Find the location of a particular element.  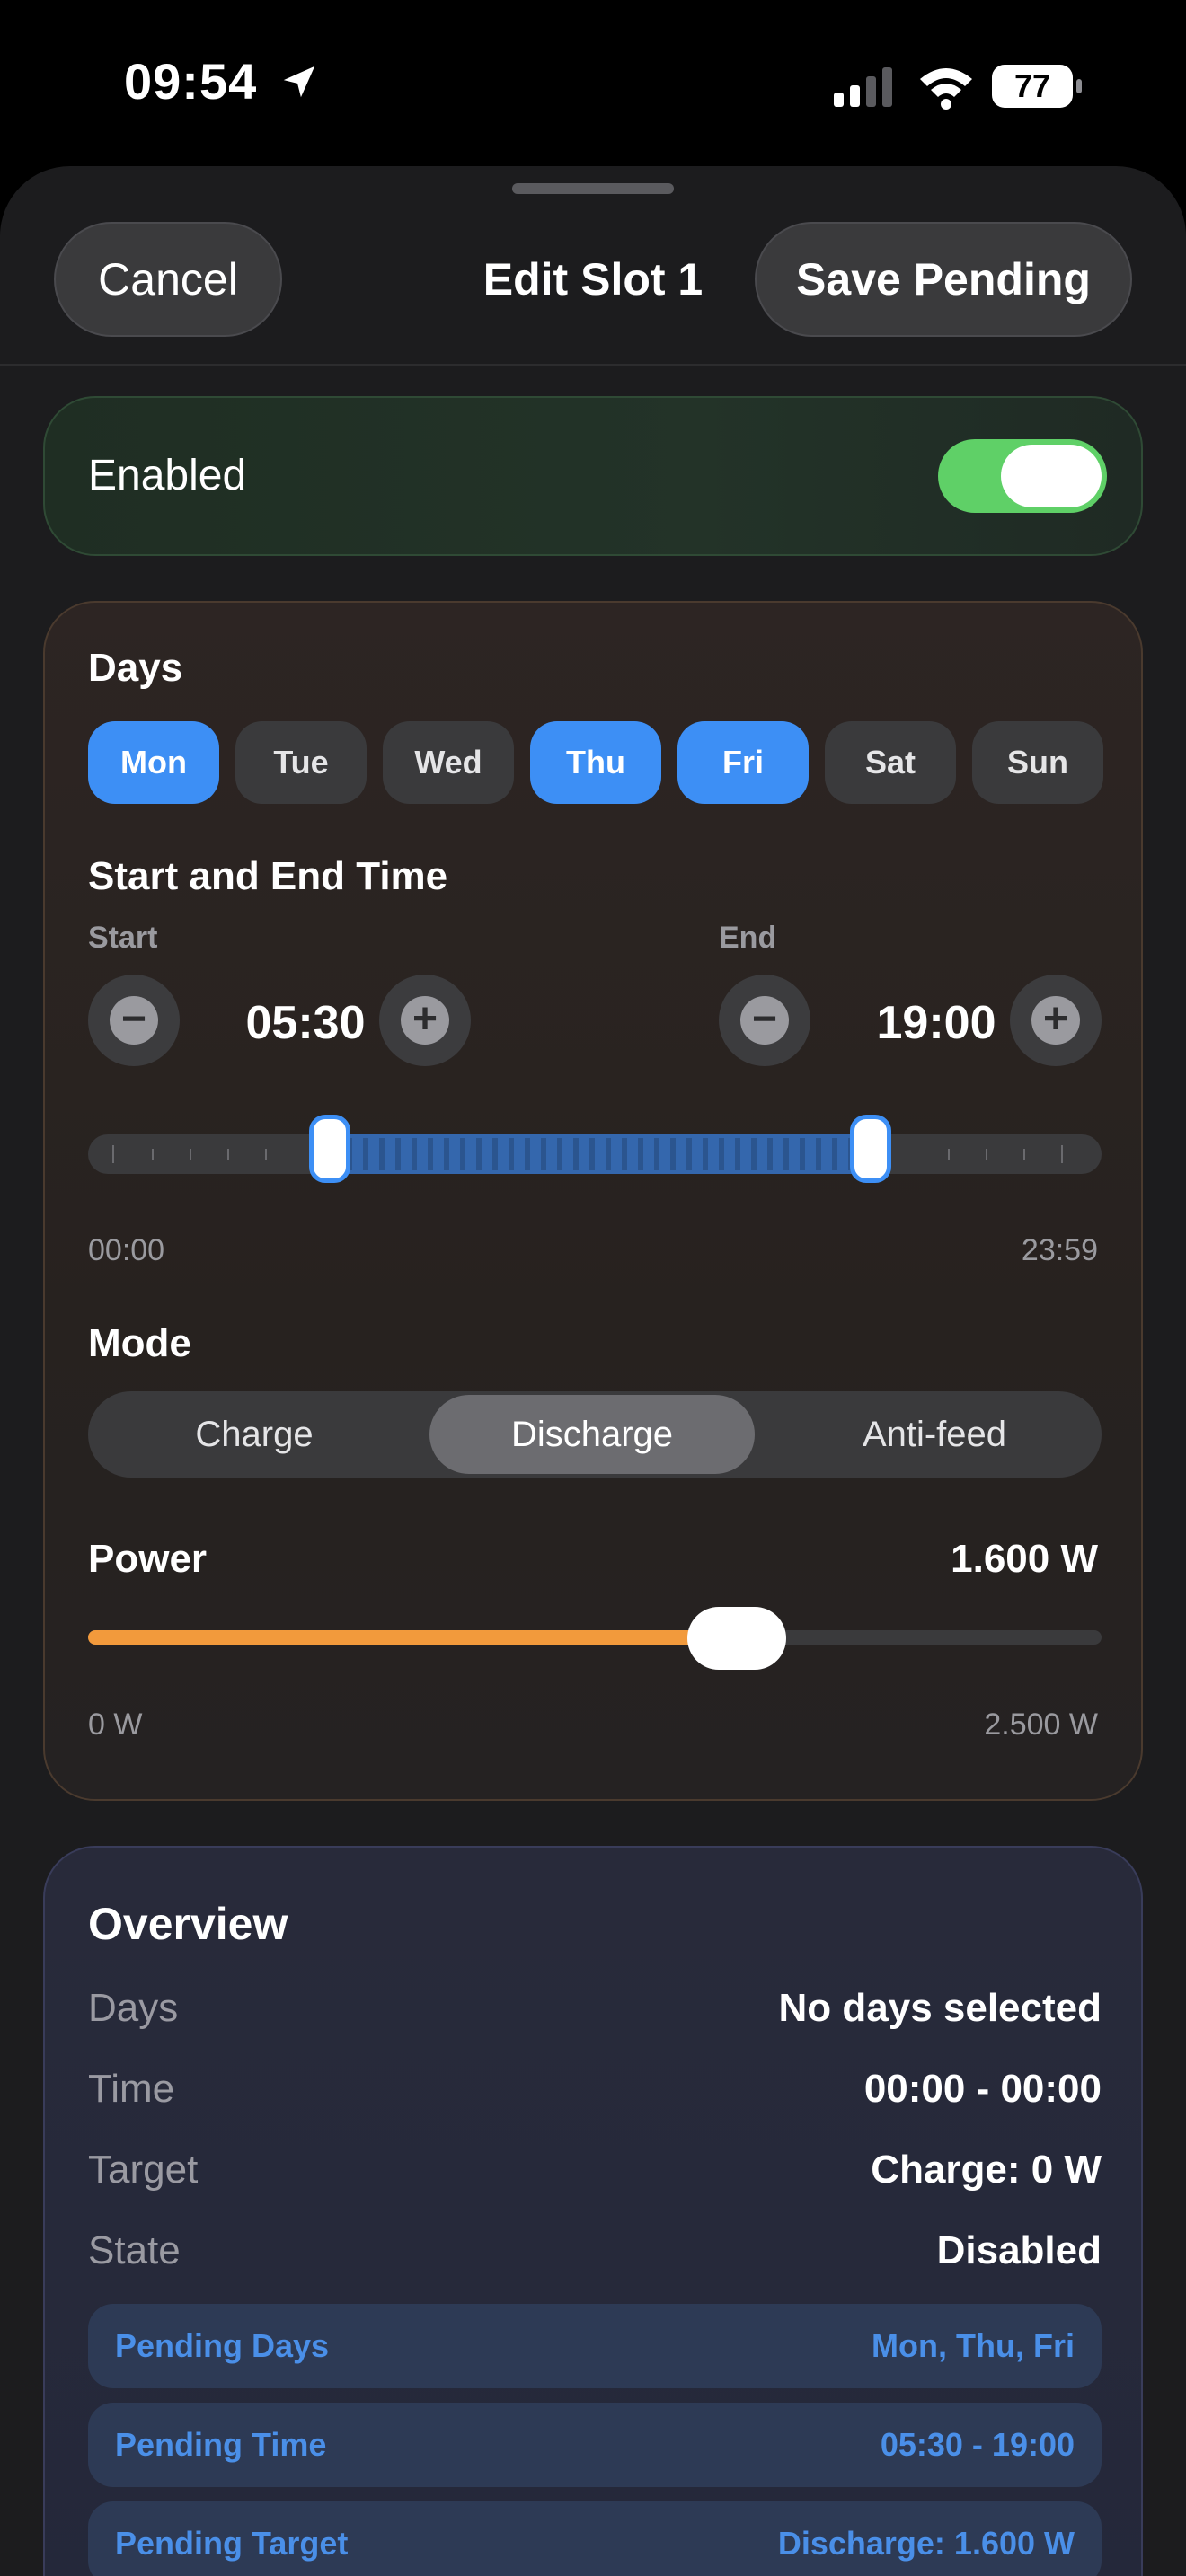

pending-key: Pending Days is located at coordinates (222, 2345).